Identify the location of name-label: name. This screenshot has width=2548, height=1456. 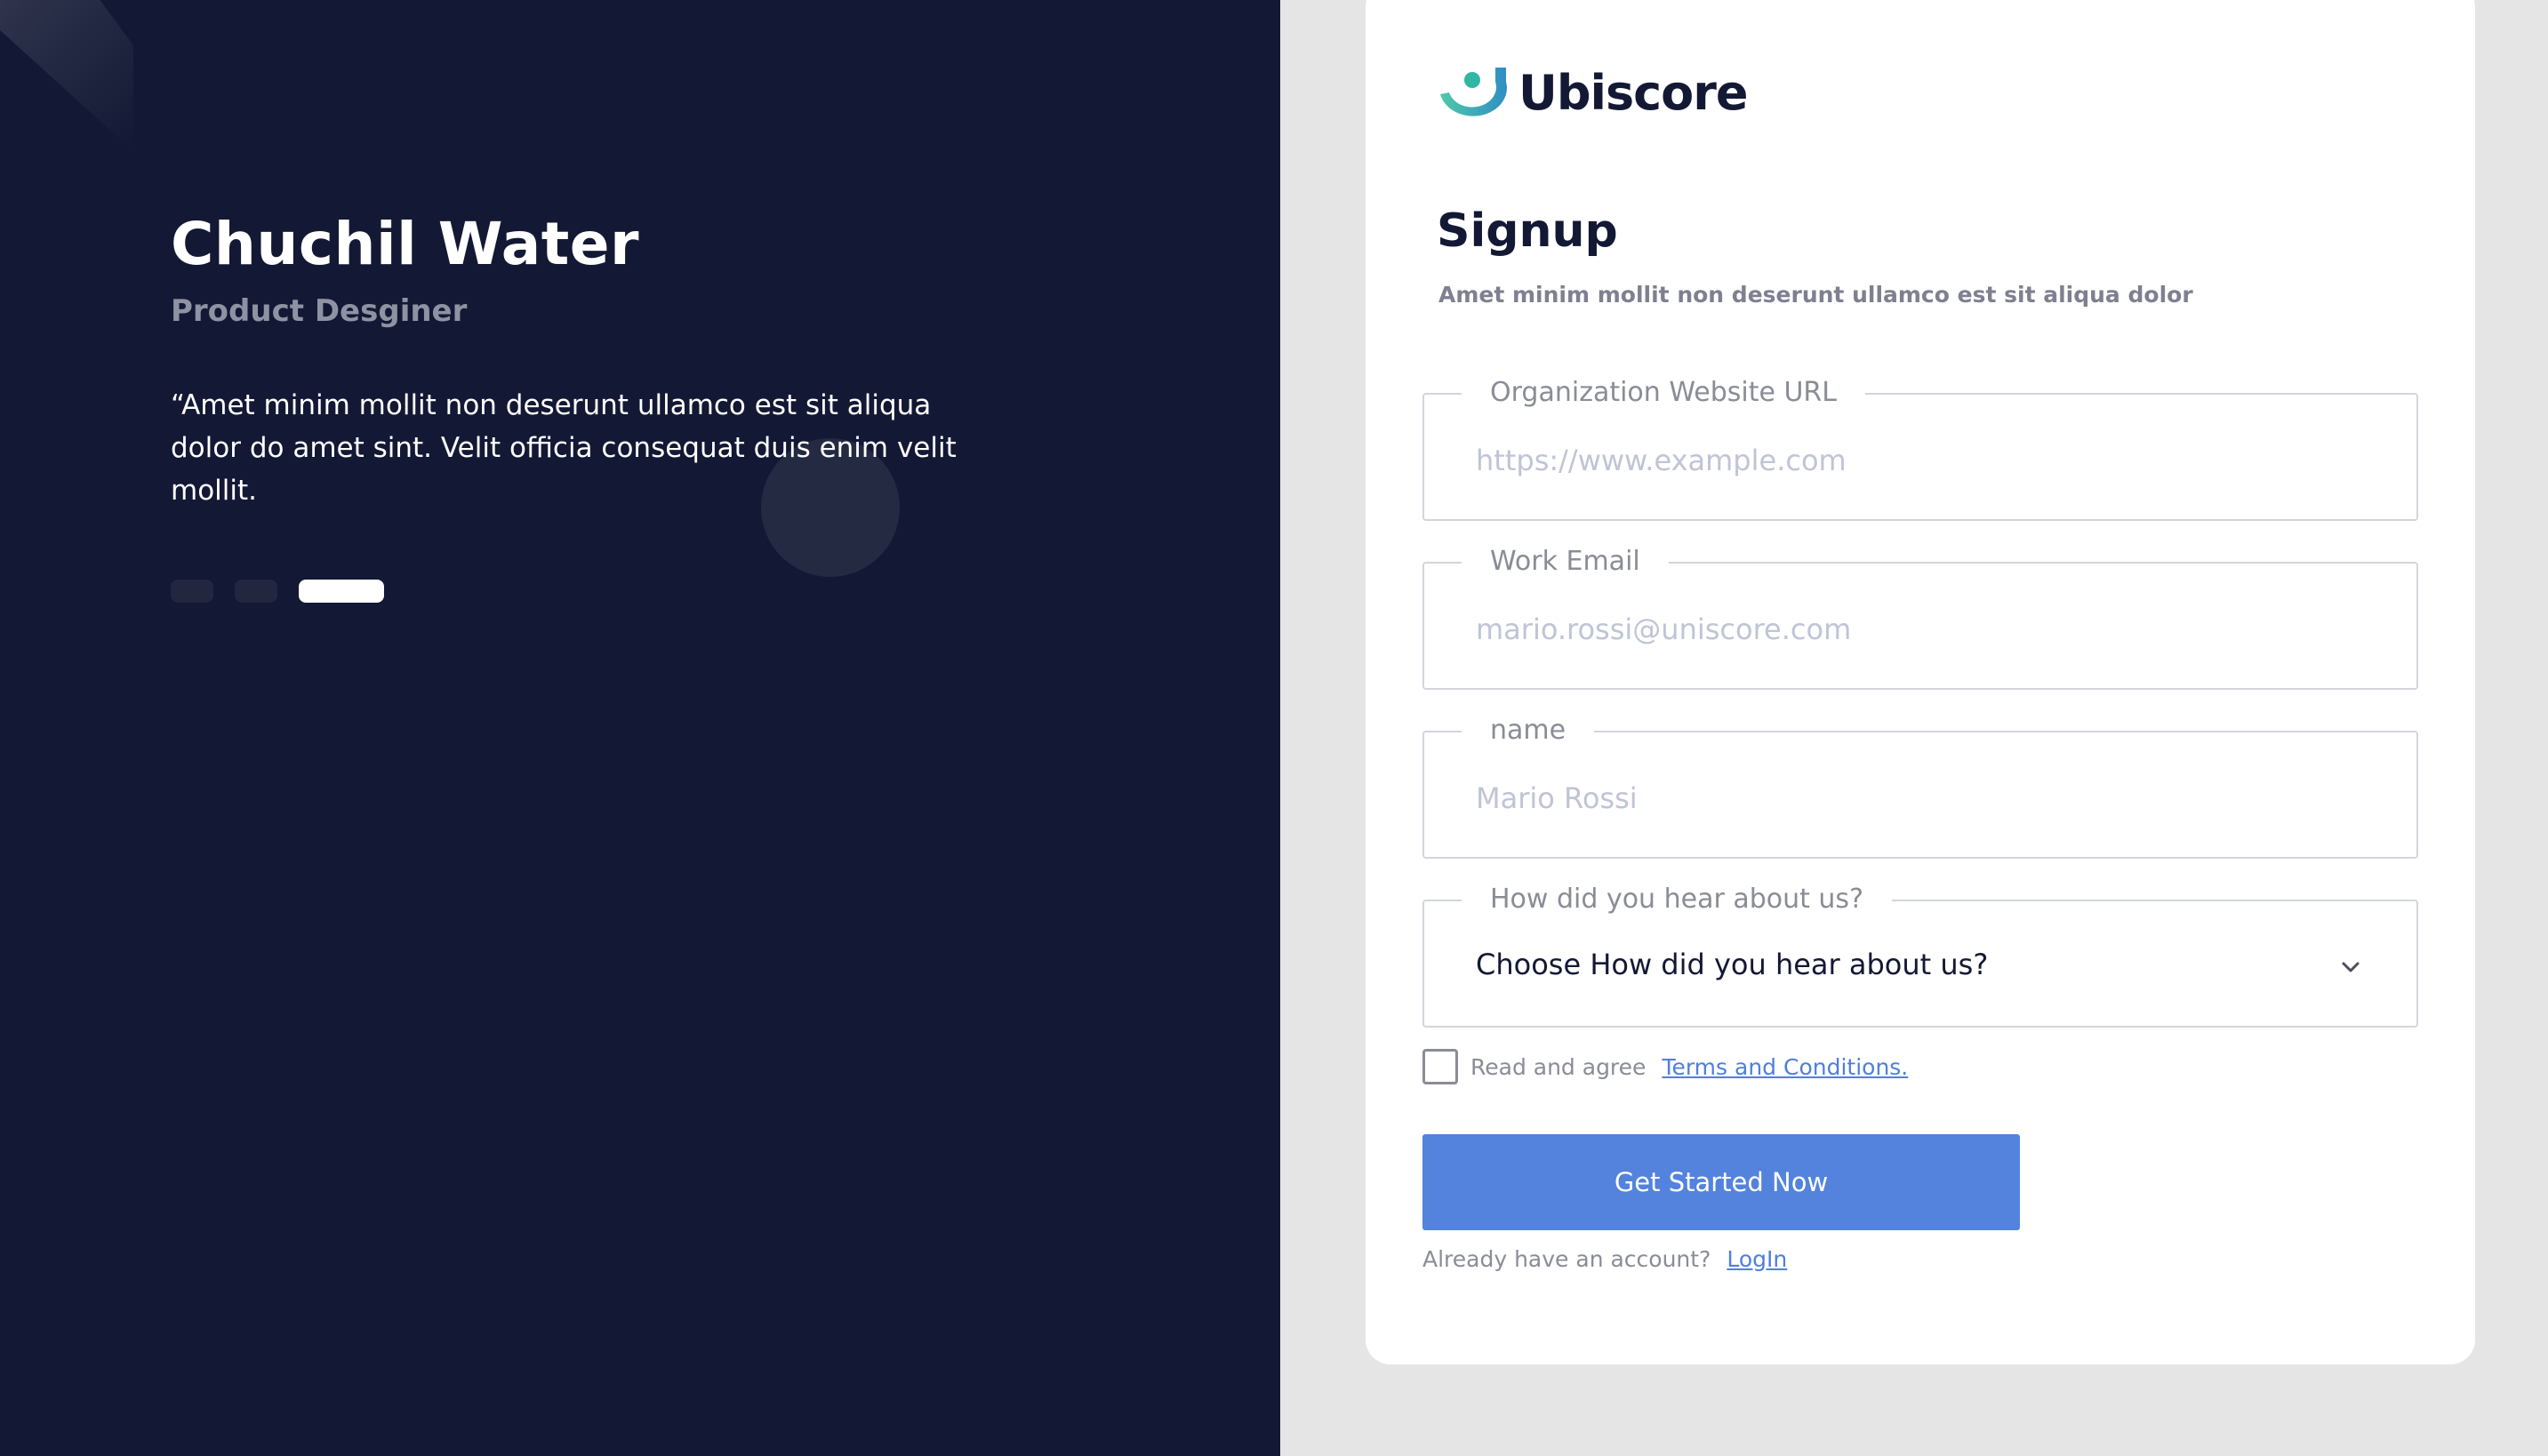
(1529, 731).